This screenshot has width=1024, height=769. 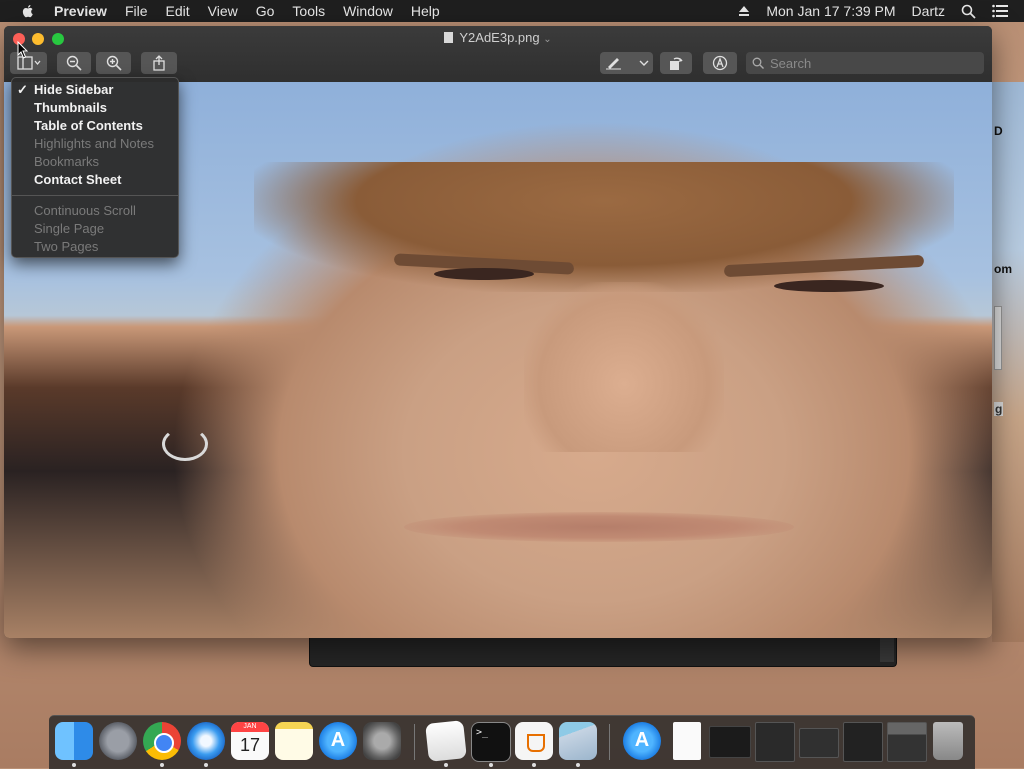 What do you see at coordinates (1008, 362) in the screenshot?
I see `background-window-edge: D om g` at bounding box center [1008, 362].